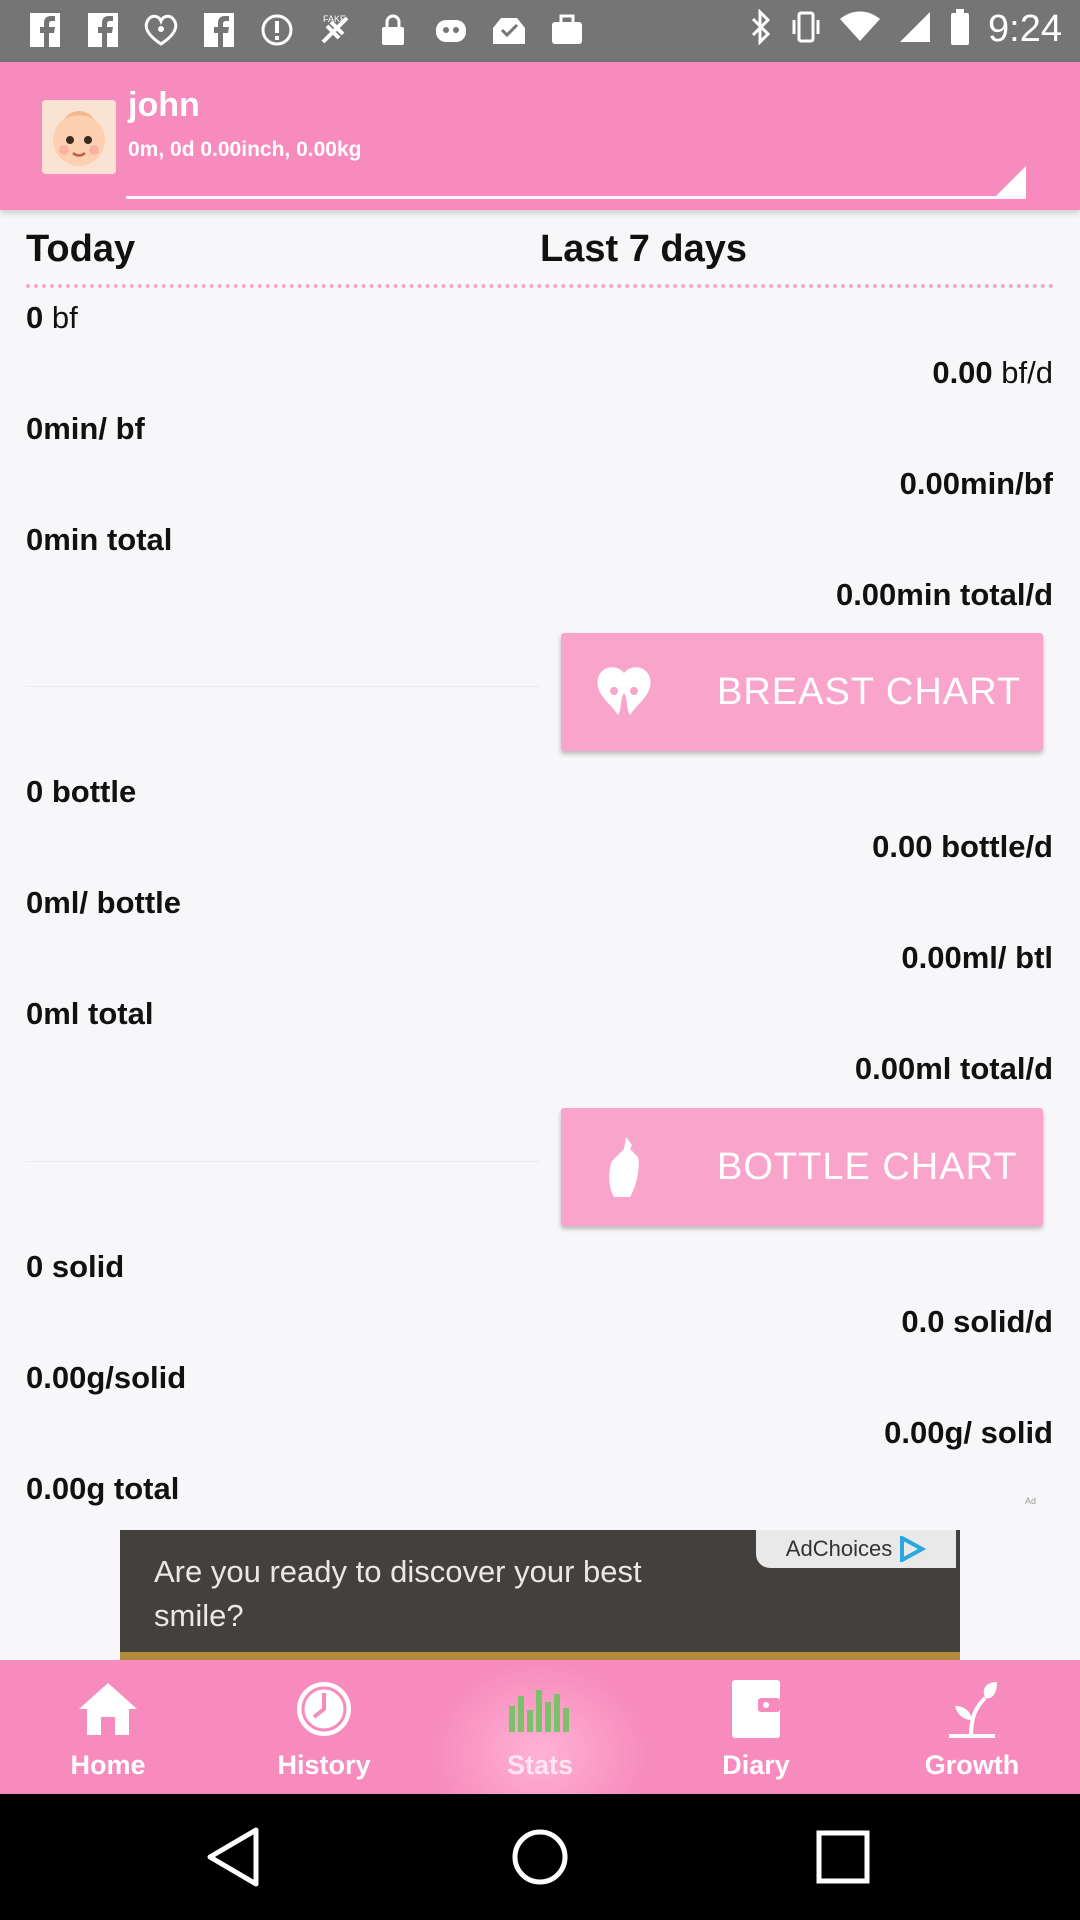 The height and width of the screenshot is (1920, 1080). I want to click on today-heading: Today, so click(81, 249).